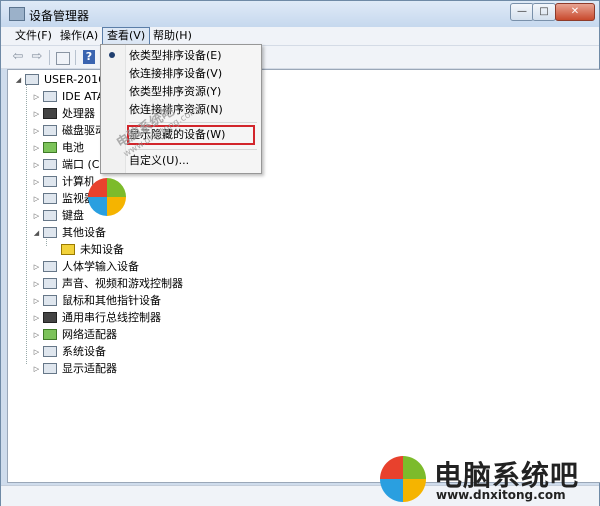  What do you see at coordinates (172, 36) in the screenshot?
I see `menu-help: 帮助(H)` at bounding box center [172, 36].